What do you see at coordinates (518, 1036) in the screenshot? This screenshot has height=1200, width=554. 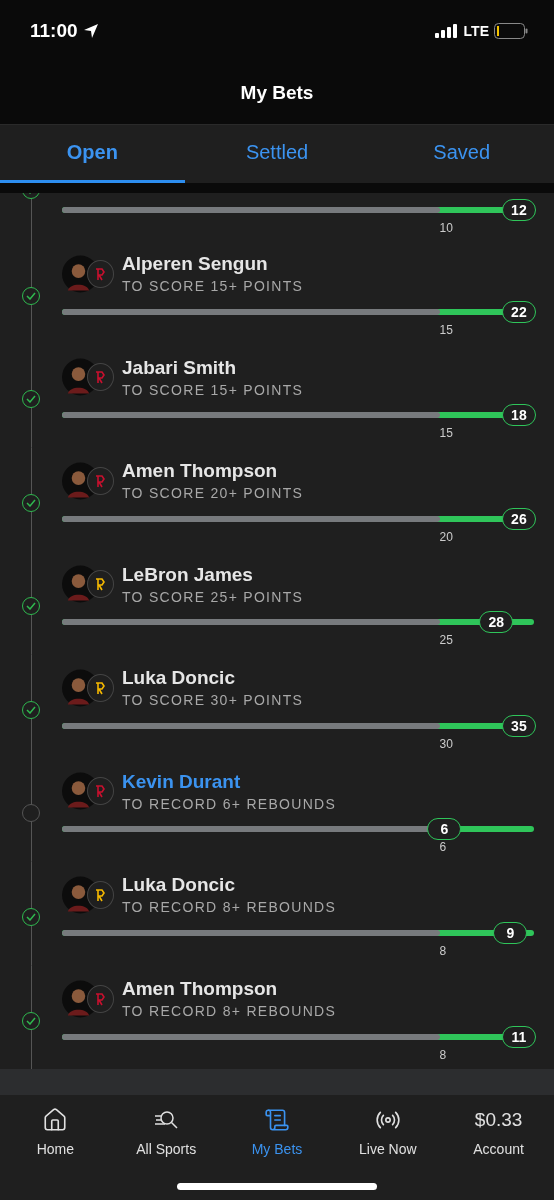 I see `stat-value: 11` at bounding box center [518, 1036].